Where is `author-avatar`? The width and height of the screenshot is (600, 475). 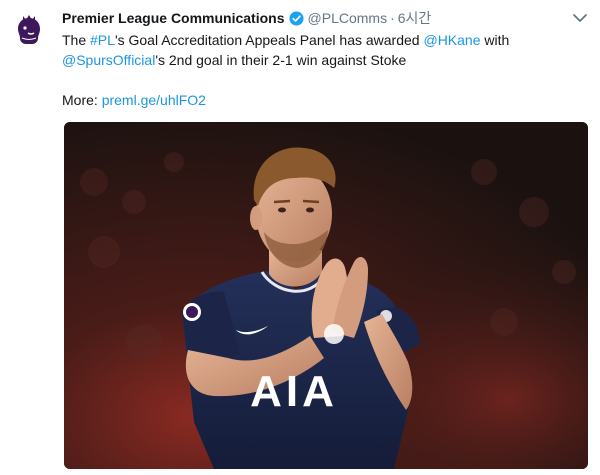
author-avatar is located at coordinates (29, 31).